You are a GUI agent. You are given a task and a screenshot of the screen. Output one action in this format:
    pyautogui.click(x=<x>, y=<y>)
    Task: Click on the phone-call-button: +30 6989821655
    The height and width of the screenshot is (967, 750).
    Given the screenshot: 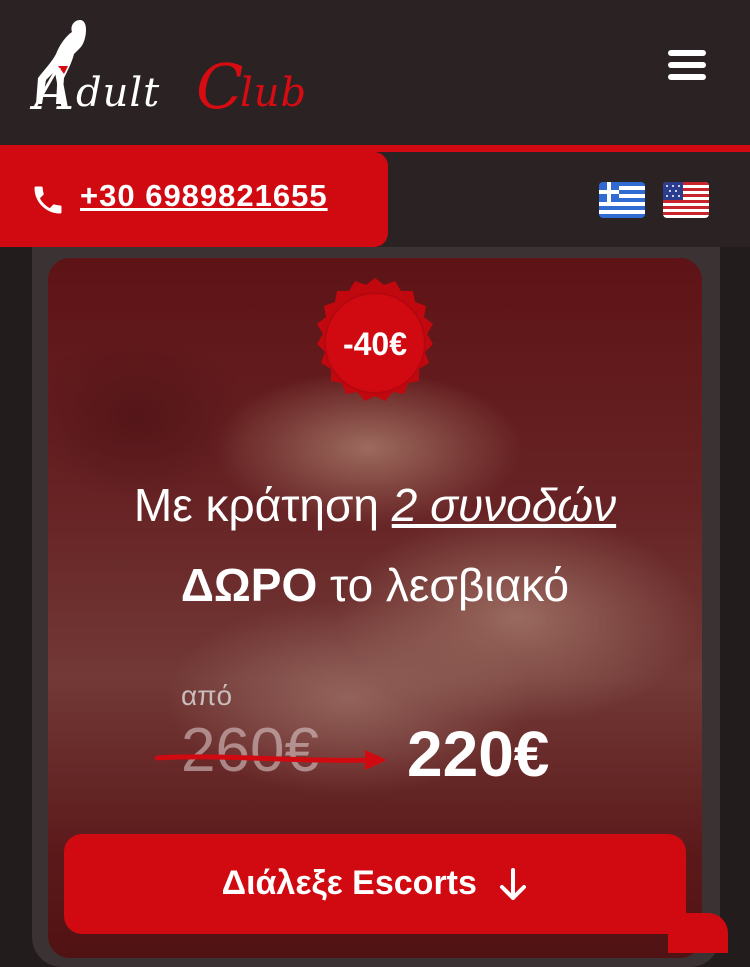 What is the action you would take?
    pyautogui.click(x=194, y=199)
    